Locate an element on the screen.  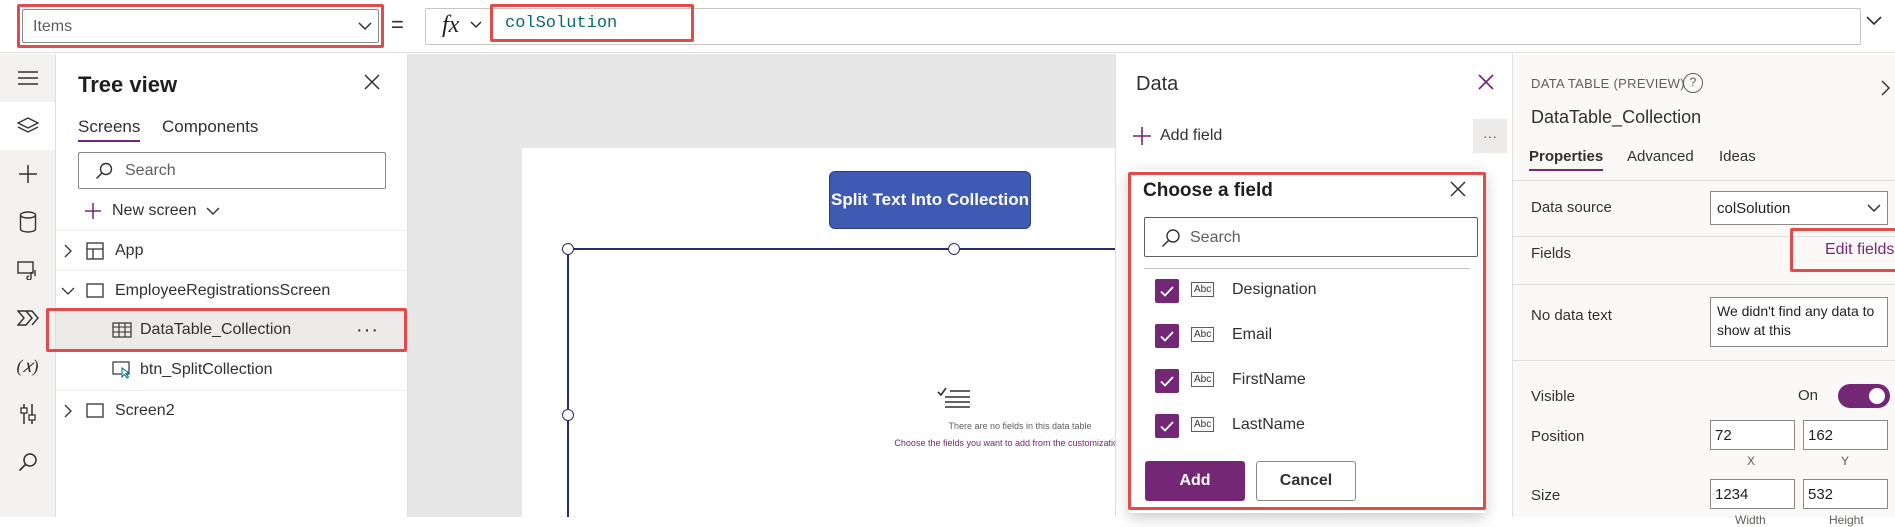
data-source-value: colSolution is located at coordinates (1754, 208).